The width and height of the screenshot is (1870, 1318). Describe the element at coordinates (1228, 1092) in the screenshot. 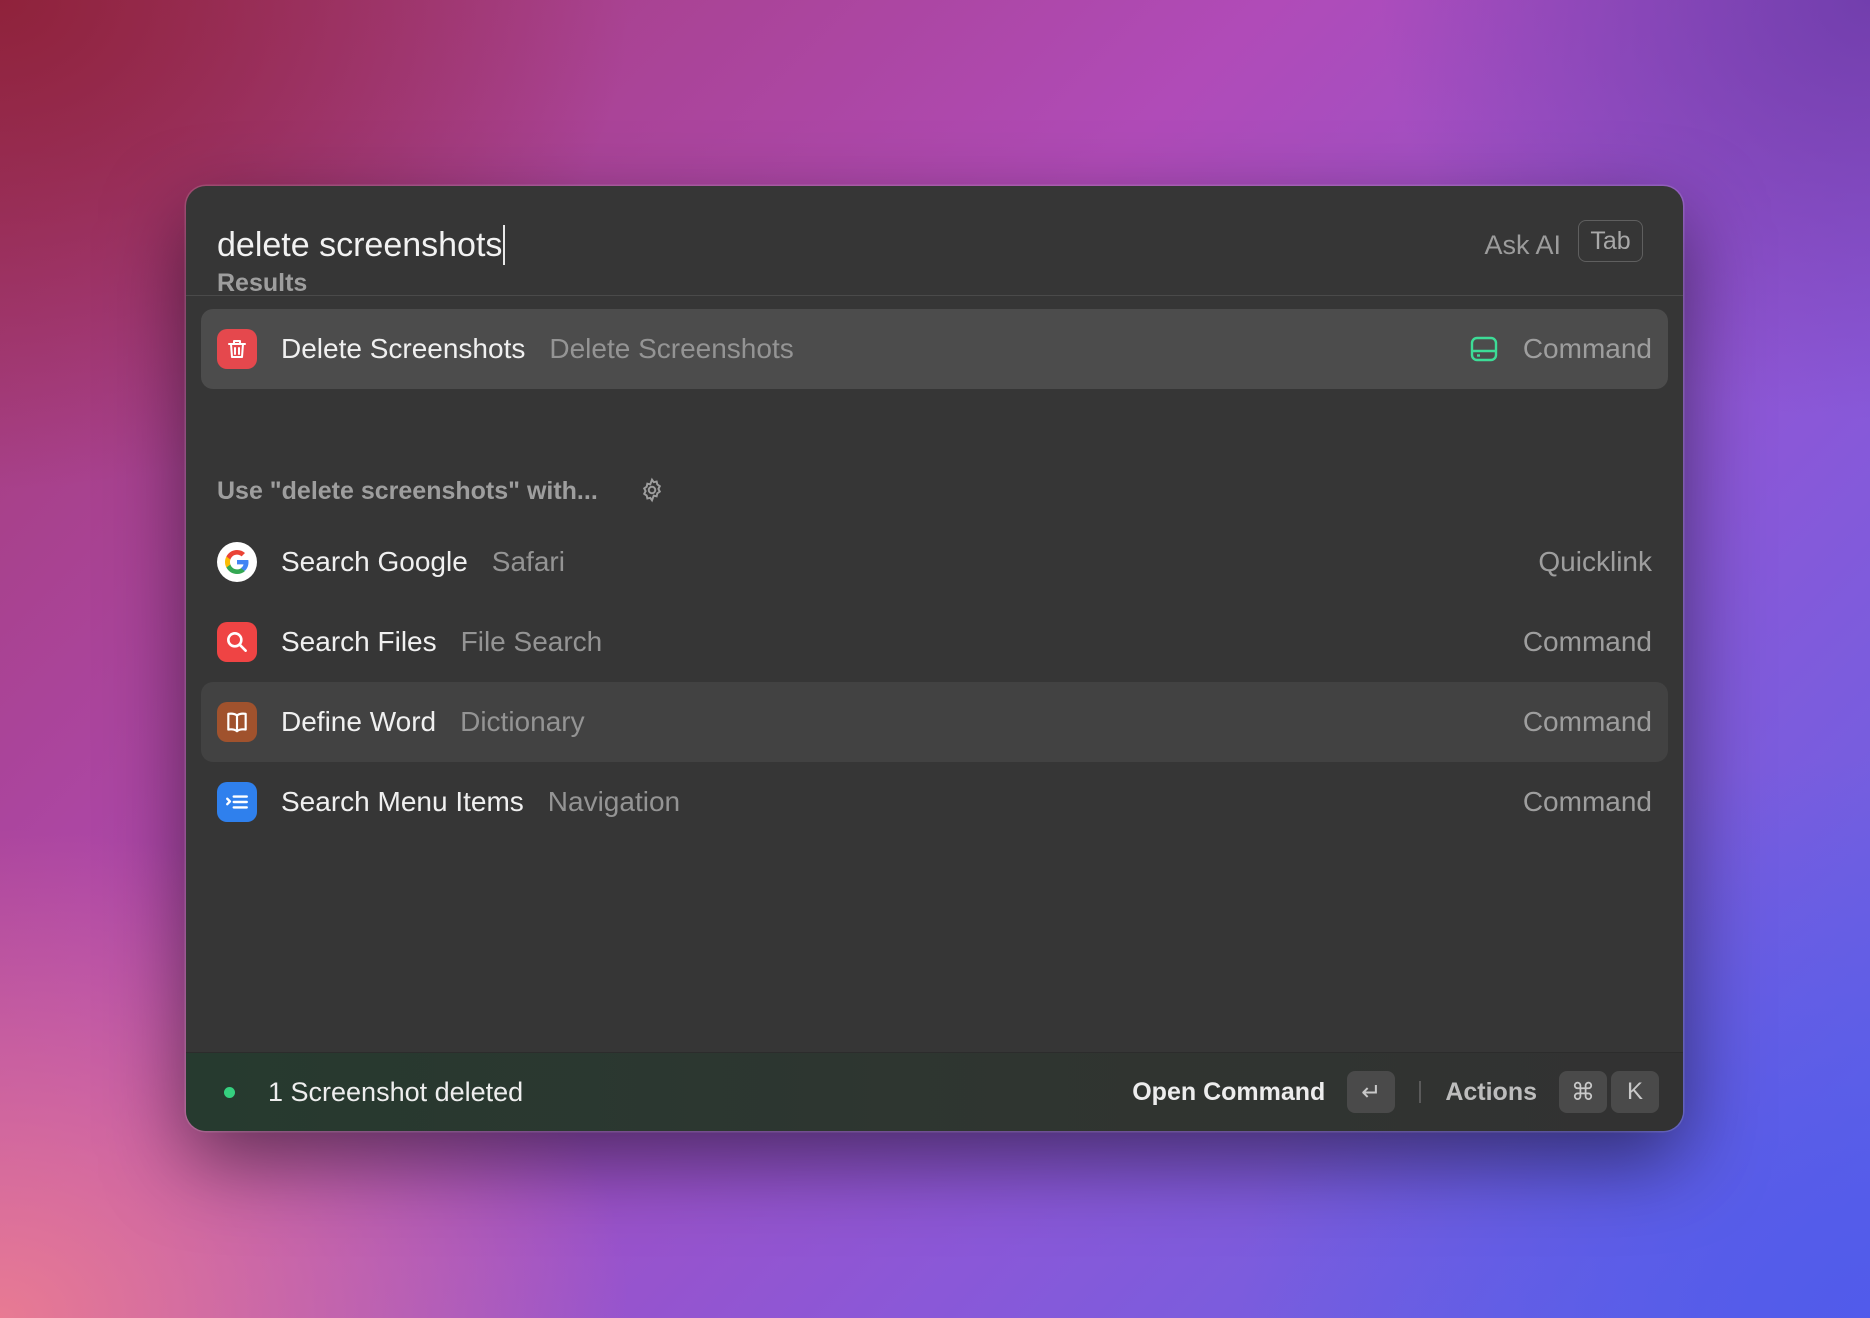

I see `open-command-button: Open Command` at that location.